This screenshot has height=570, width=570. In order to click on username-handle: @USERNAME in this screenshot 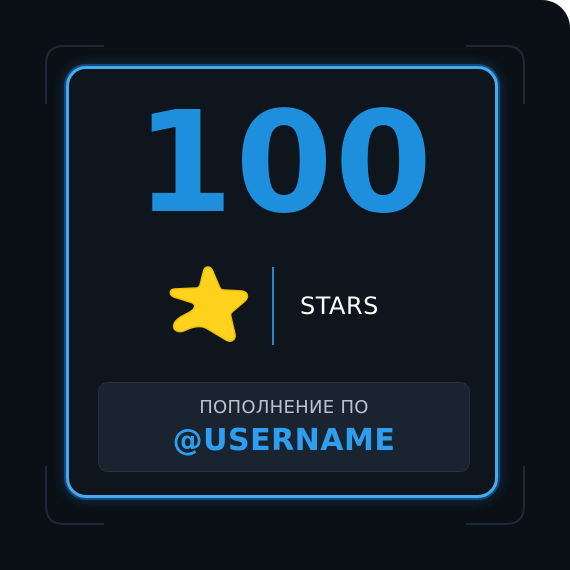, I will do `click(284, 440)`.